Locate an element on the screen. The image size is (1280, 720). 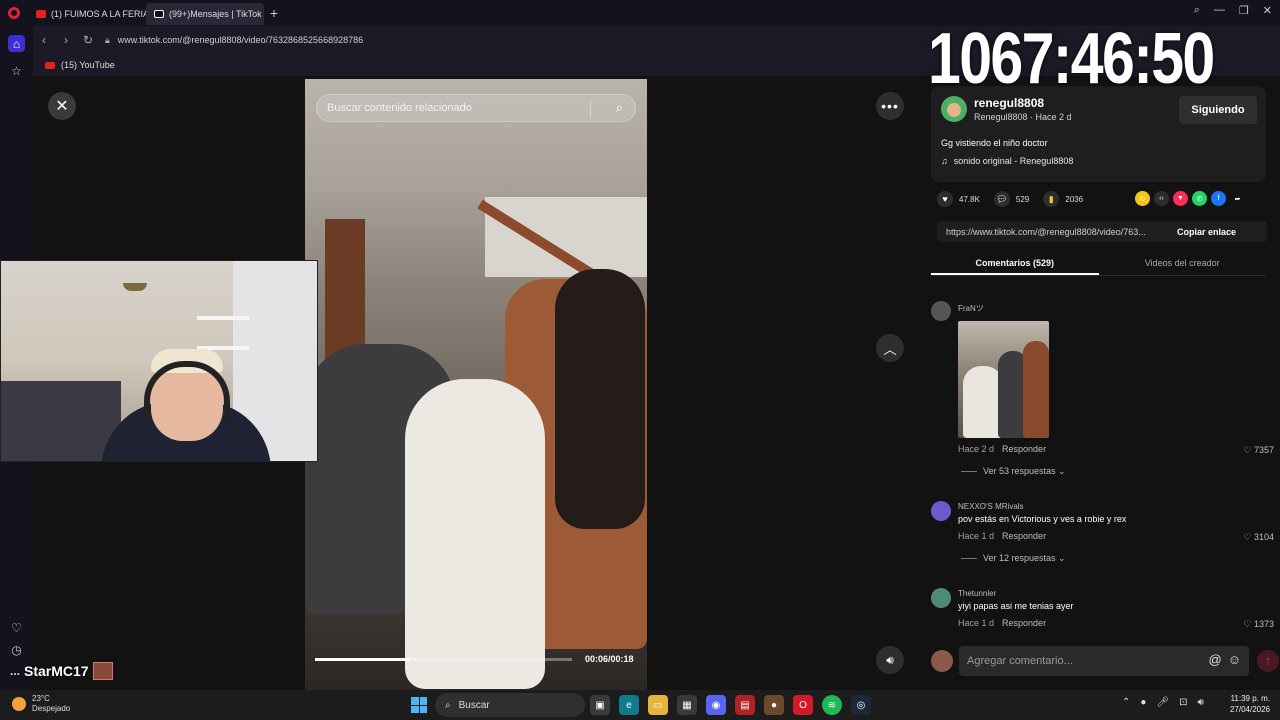
volume-button: 🔊︎ is located at coordinates (890, 660).